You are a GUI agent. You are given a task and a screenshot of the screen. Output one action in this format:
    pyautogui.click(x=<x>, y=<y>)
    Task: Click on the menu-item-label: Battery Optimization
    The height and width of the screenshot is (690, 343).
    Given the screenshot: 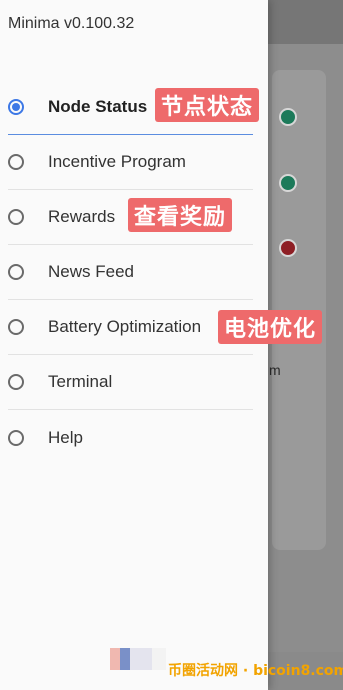 What is the action you would take?
    pyautogui.click(x=125, y=326)
    